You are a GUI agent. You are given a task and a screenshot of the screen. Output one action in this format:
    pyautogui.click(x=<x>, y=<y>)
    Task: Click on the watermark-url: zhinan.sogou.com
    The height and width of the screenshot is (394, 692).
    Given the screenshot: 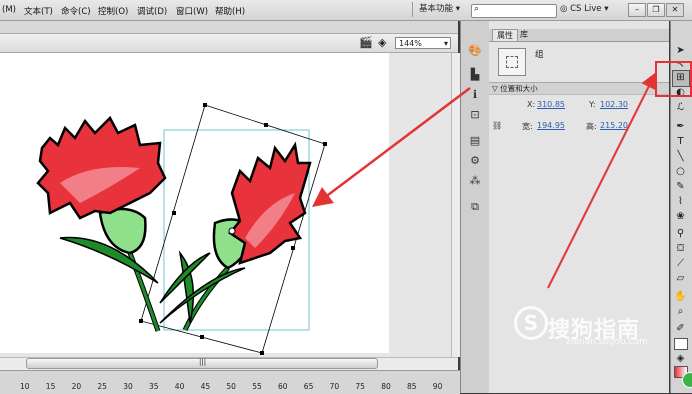 What is the action you would take?
    pyautogui.click(x=607, y=342)
    